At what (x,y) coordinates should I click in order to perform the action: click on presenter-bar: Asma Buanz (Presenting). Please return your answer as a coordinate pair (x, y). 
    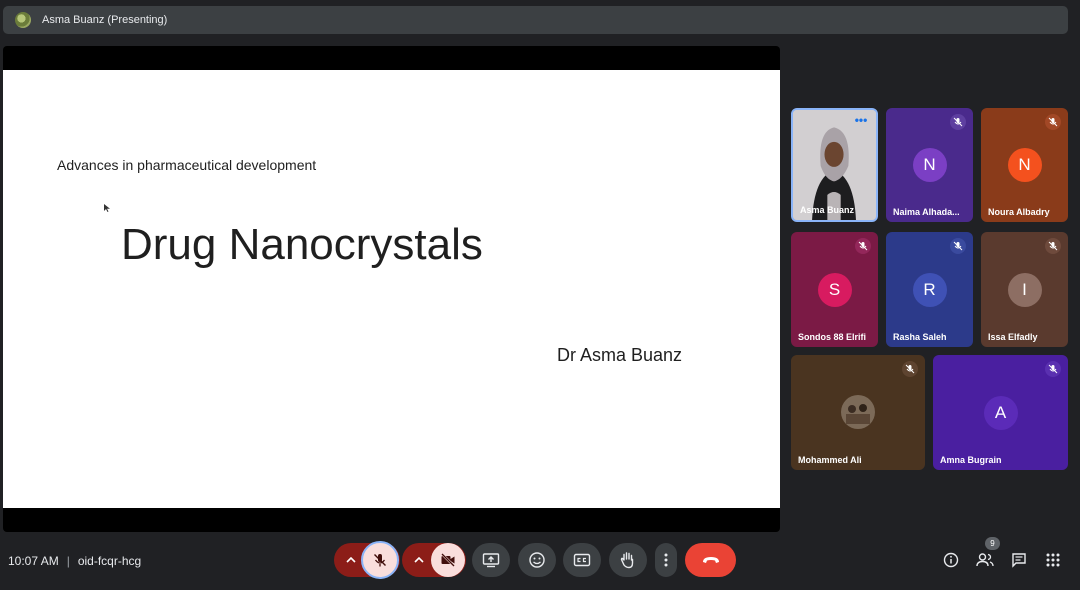
    Looking at the image, I should click on (535, 20).